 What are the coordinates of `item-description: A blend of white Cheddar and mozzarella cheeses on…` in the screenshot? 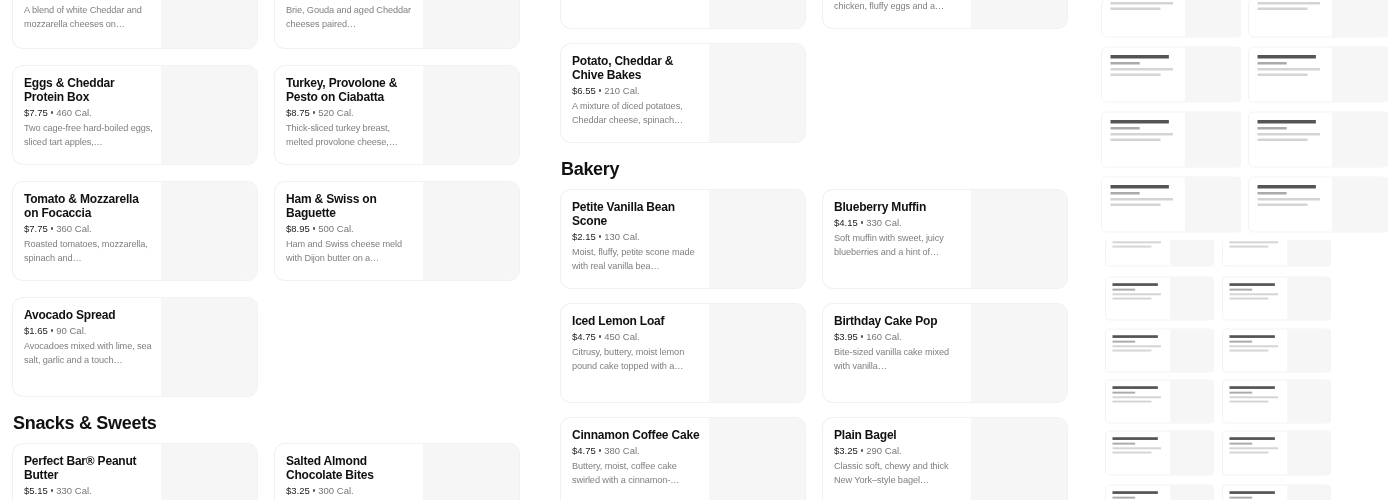 It's located at (83, 17).